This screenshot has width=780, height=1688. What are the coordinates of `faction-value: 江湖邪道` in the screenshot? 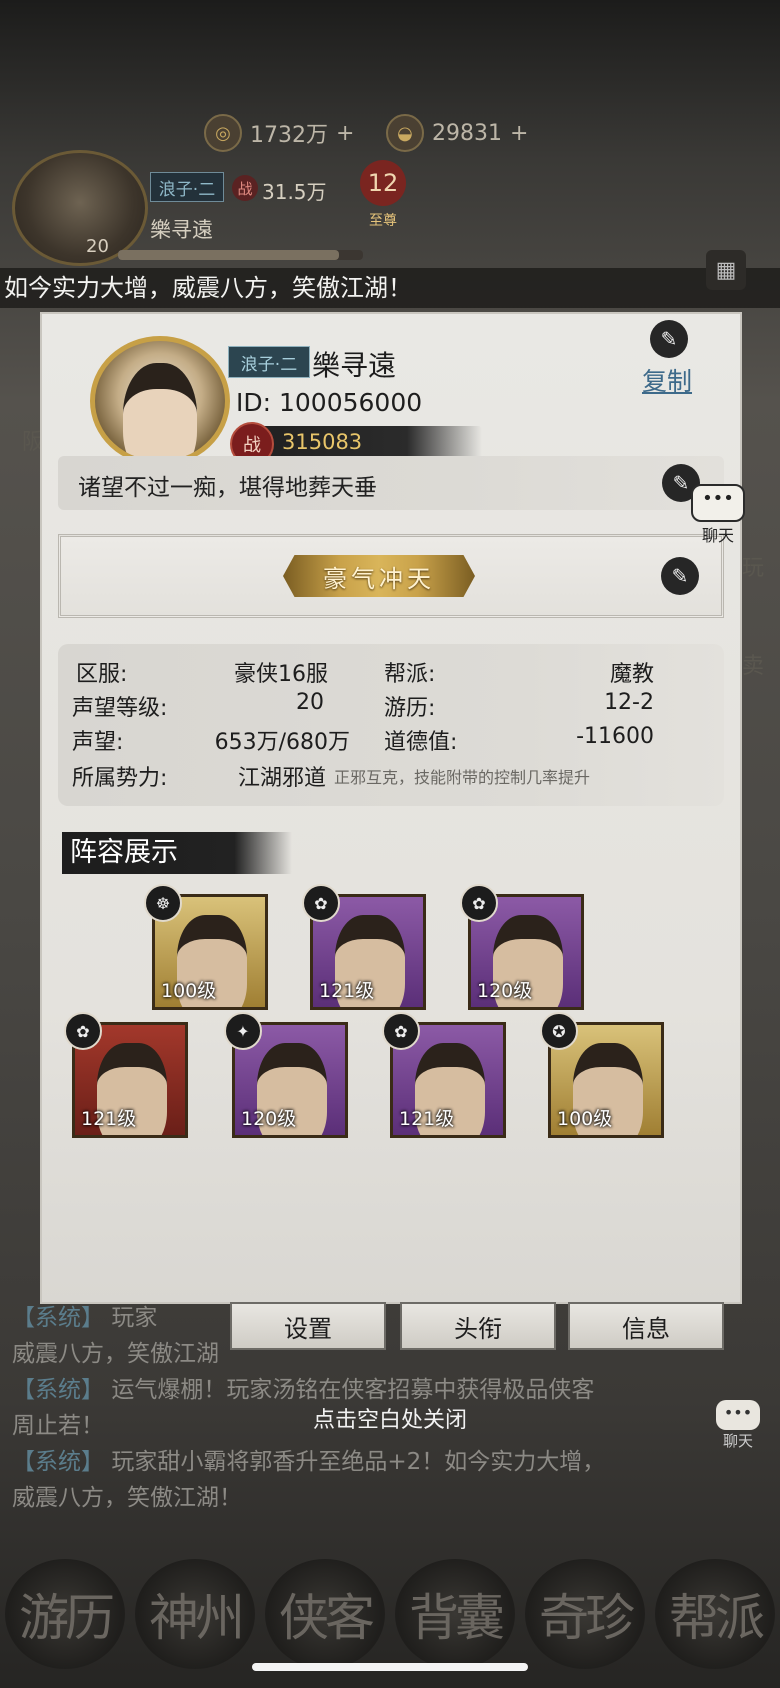 It's located at (281, 778).